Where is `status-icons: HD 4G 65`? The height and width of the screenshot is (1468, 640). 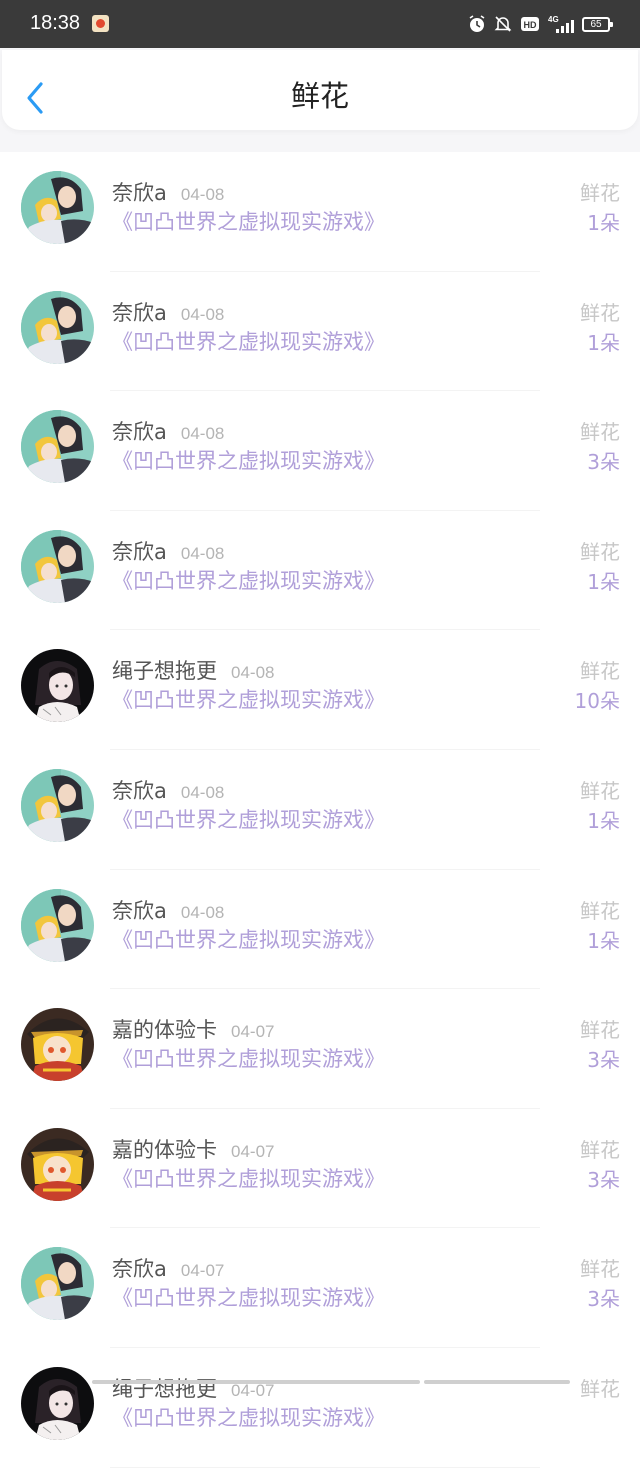 status-icons: HD 4G 65 is located at coordinates (539, 24).